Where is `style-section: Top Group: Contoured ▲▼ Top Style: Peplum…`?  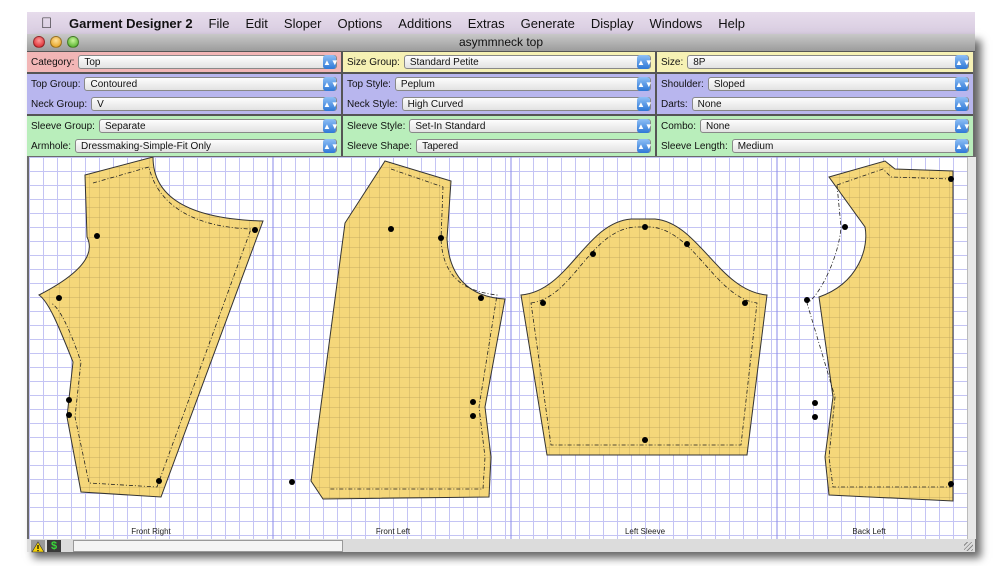
style-section: Top Group: Contoured ▲▼ Top Style: Peplum… is located at coordinates (500, 95).